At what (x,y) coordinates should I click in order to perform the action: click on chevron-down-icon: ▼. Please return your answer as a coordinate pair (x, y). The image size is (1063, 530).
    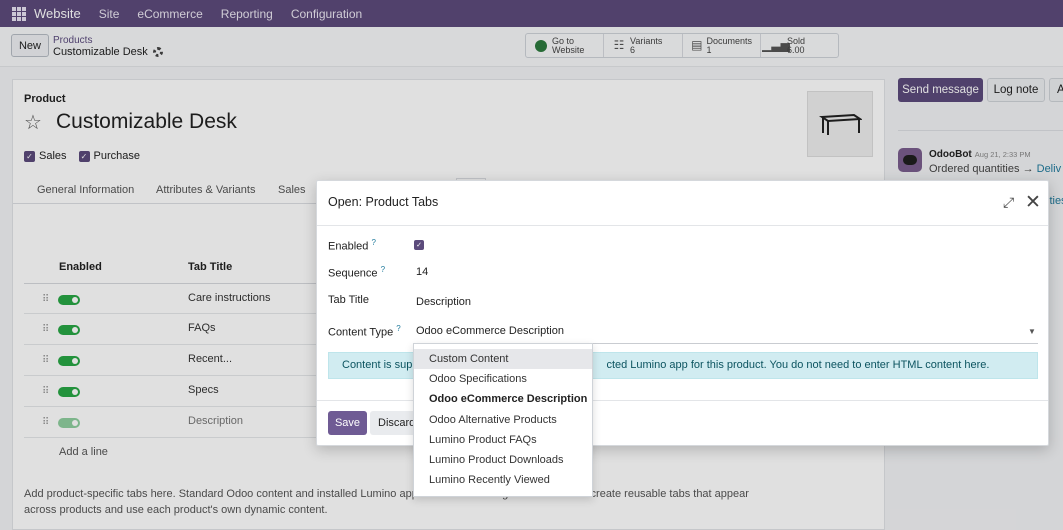
    Looking at the image, I should click on (1032, 331).